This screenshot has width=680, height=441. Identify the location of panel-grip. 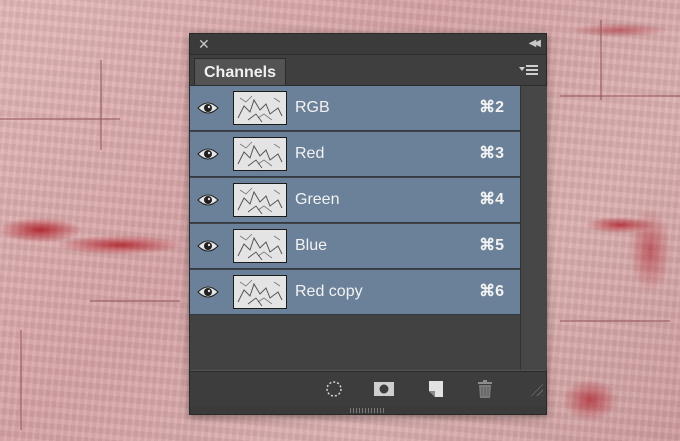
(368, 410).